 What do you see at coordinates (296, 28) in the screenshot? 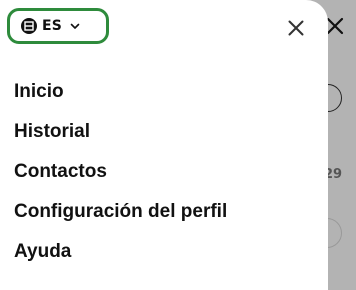
I see `close-icon` at bounding box center [296, 28].